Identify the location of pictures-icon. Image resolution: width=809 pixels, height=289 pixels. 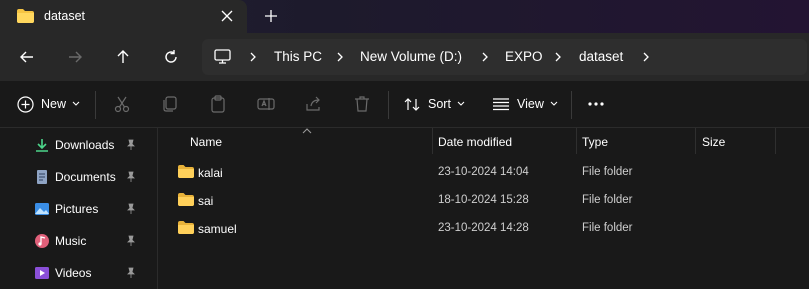
(42, 209).